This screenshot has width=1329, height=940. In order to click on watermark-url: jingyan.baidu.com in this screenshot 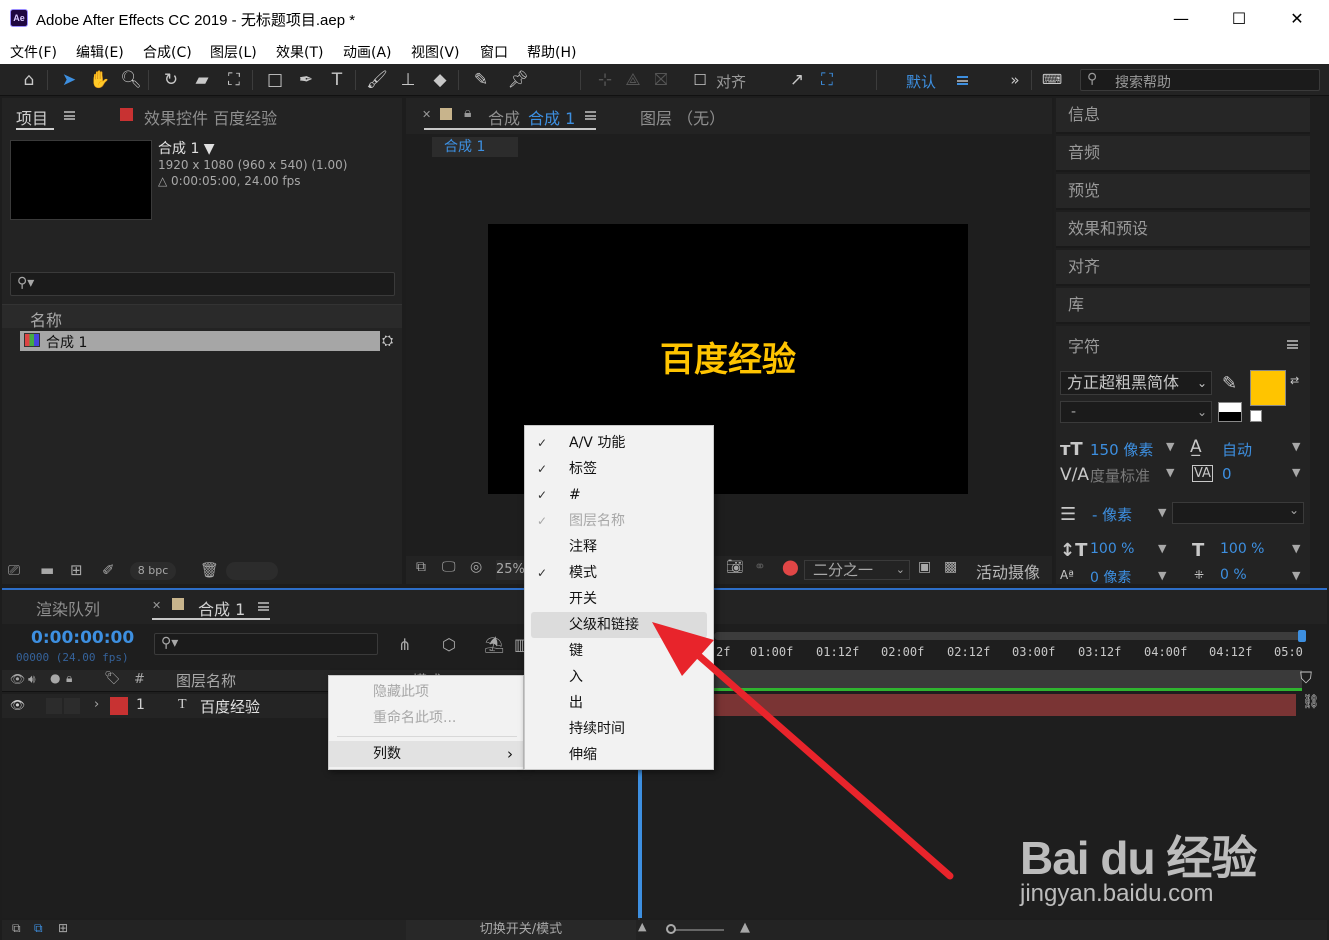, I will do `click(1117, 893)`.